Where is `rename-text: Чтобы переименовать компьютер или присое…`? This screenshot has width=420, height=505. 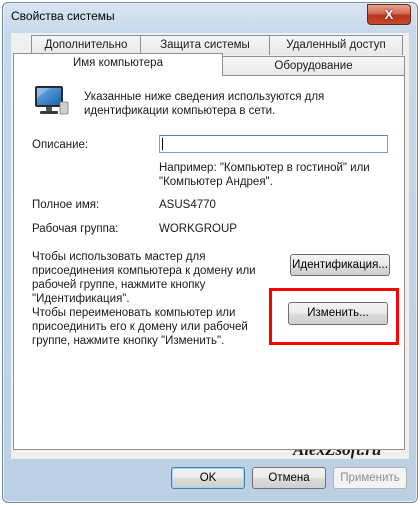
rename-text: Чтобы переименовать компьютер или присое… is located at coordinates (140, 327).